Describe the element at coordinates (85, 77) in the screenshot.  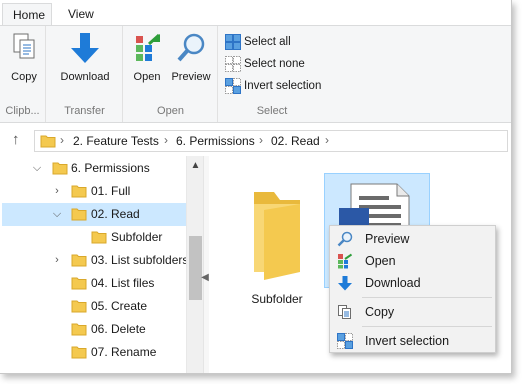
I see `download-button-label: Download` at that location.